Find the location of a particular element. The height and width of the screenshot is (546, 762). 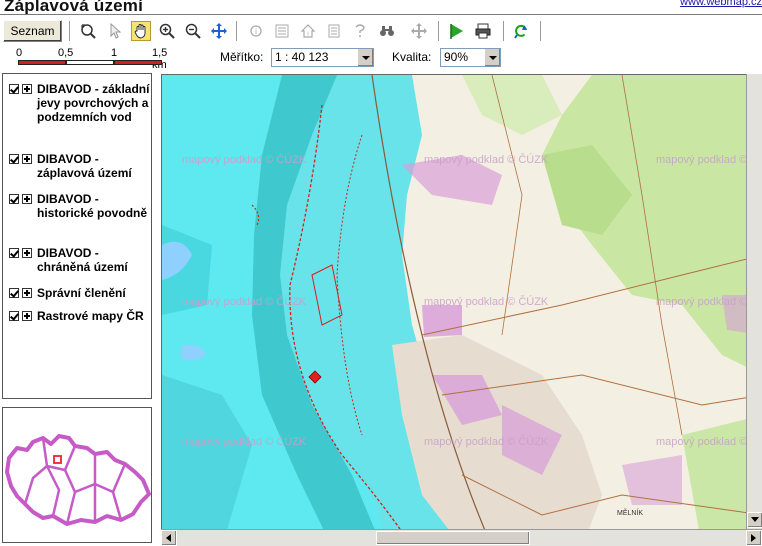

title-divider is located at coordinates (381, 14).